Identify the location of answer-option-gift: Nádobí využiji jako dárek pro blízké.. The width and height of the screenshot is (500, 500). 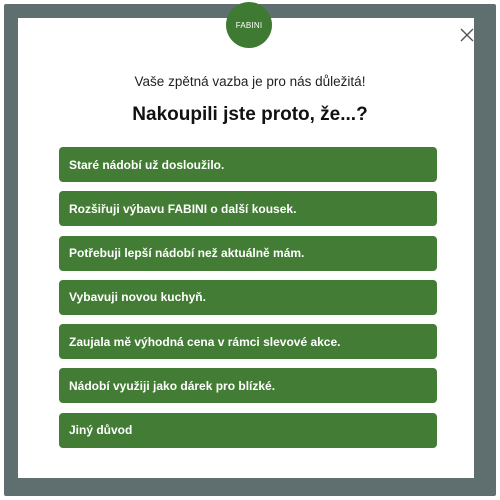
(248, 386).